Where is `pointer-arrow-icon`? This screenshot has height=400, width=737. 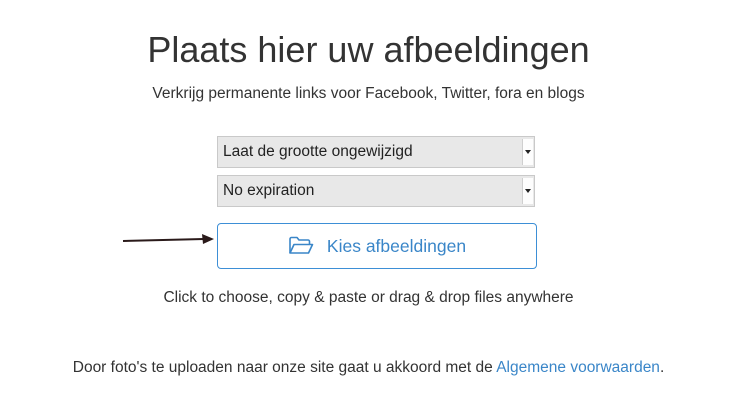
pointer-arrow-icon is located at coordinates (168, 239).